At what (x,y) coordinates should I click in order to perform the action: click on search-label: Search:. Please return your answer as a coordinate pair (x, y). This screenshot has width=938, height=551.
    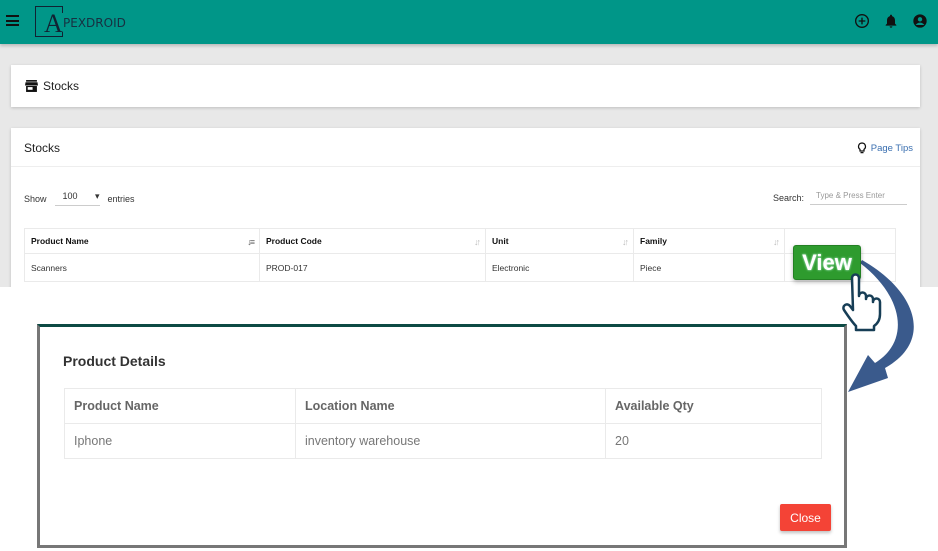
    Looking at the image, I should click on (788, 198).